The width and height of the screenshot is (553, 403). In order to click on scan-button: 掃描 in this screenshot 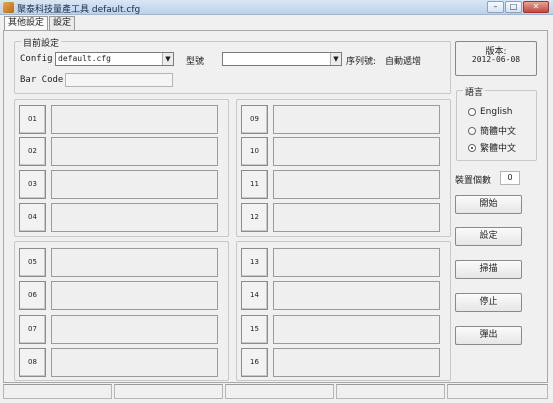, I will do `click(488, 269)`.